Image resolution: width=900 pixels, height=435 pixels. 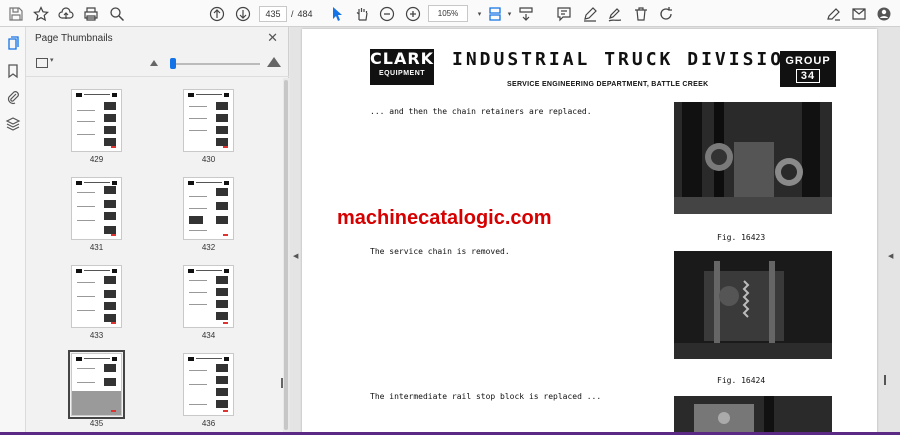 I want to click on figure-16423-label: Fig. 16423, so click(x=741, y=237).